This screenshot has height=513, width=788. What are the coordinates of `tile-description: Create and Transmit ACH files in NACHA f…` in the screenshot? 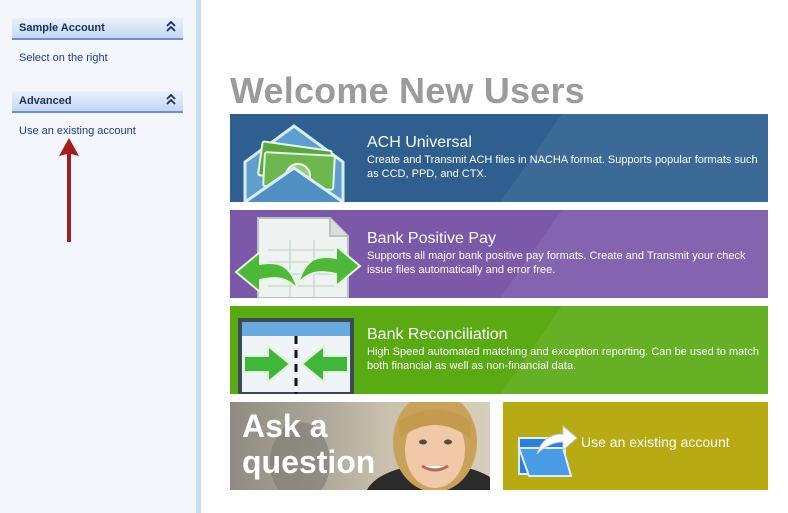 It's located at (562, 167).